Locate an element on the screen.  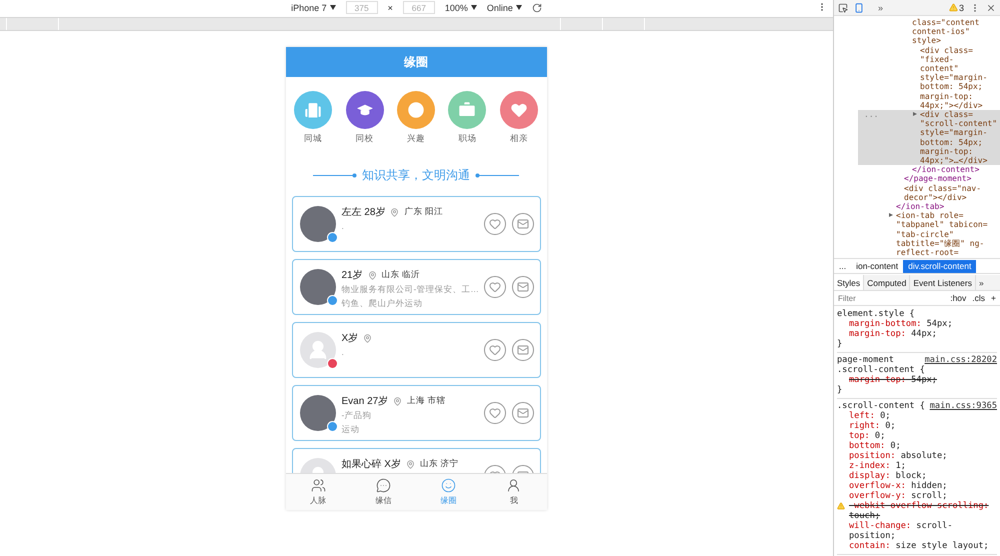
css-property: will-change: scroll-position; is located at coordinates (901, 531).